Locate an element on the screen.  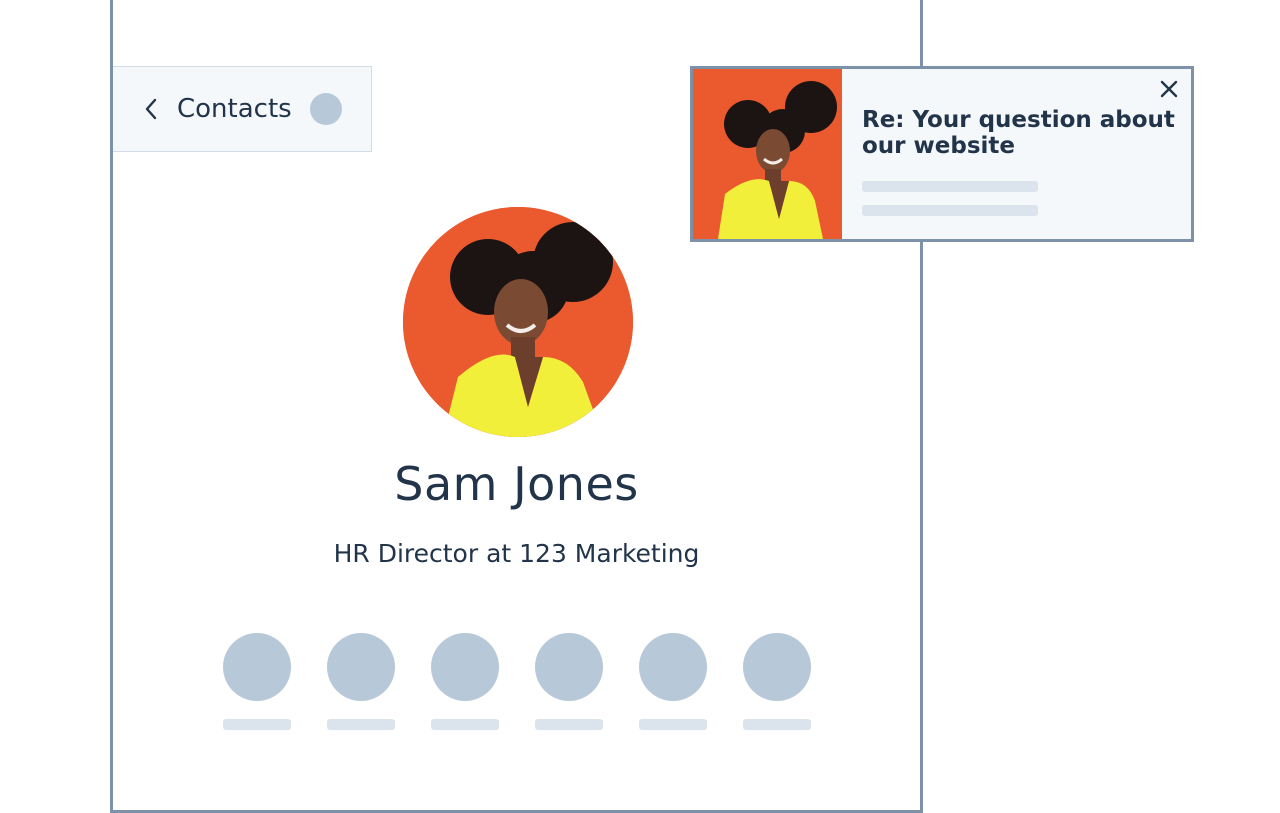
sender-photo is located at coordinates (767, 154).